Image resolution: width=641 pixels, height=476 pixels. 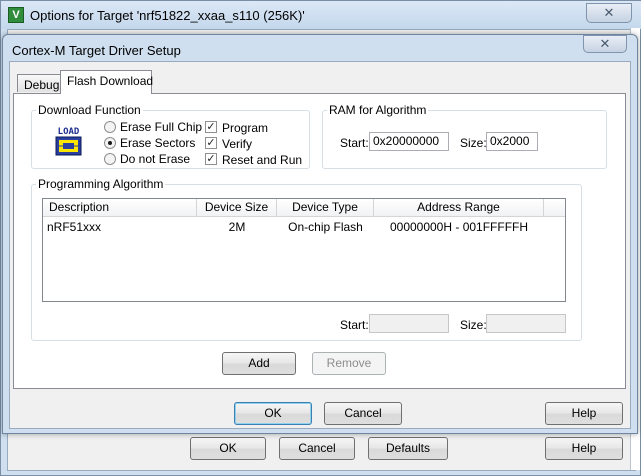 What do you see at coordinates (228, 448) in the screenshot?
I see `outer-ok-button: OK` at bounding box center [228, 448].